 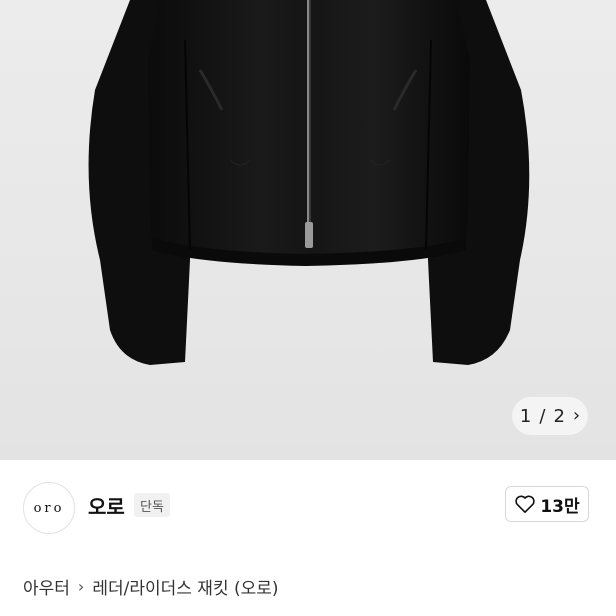 What do you see at coordinates (560, 506) in the screenshot?
I see `like-count: 13만` at bounding box center [560, 506].